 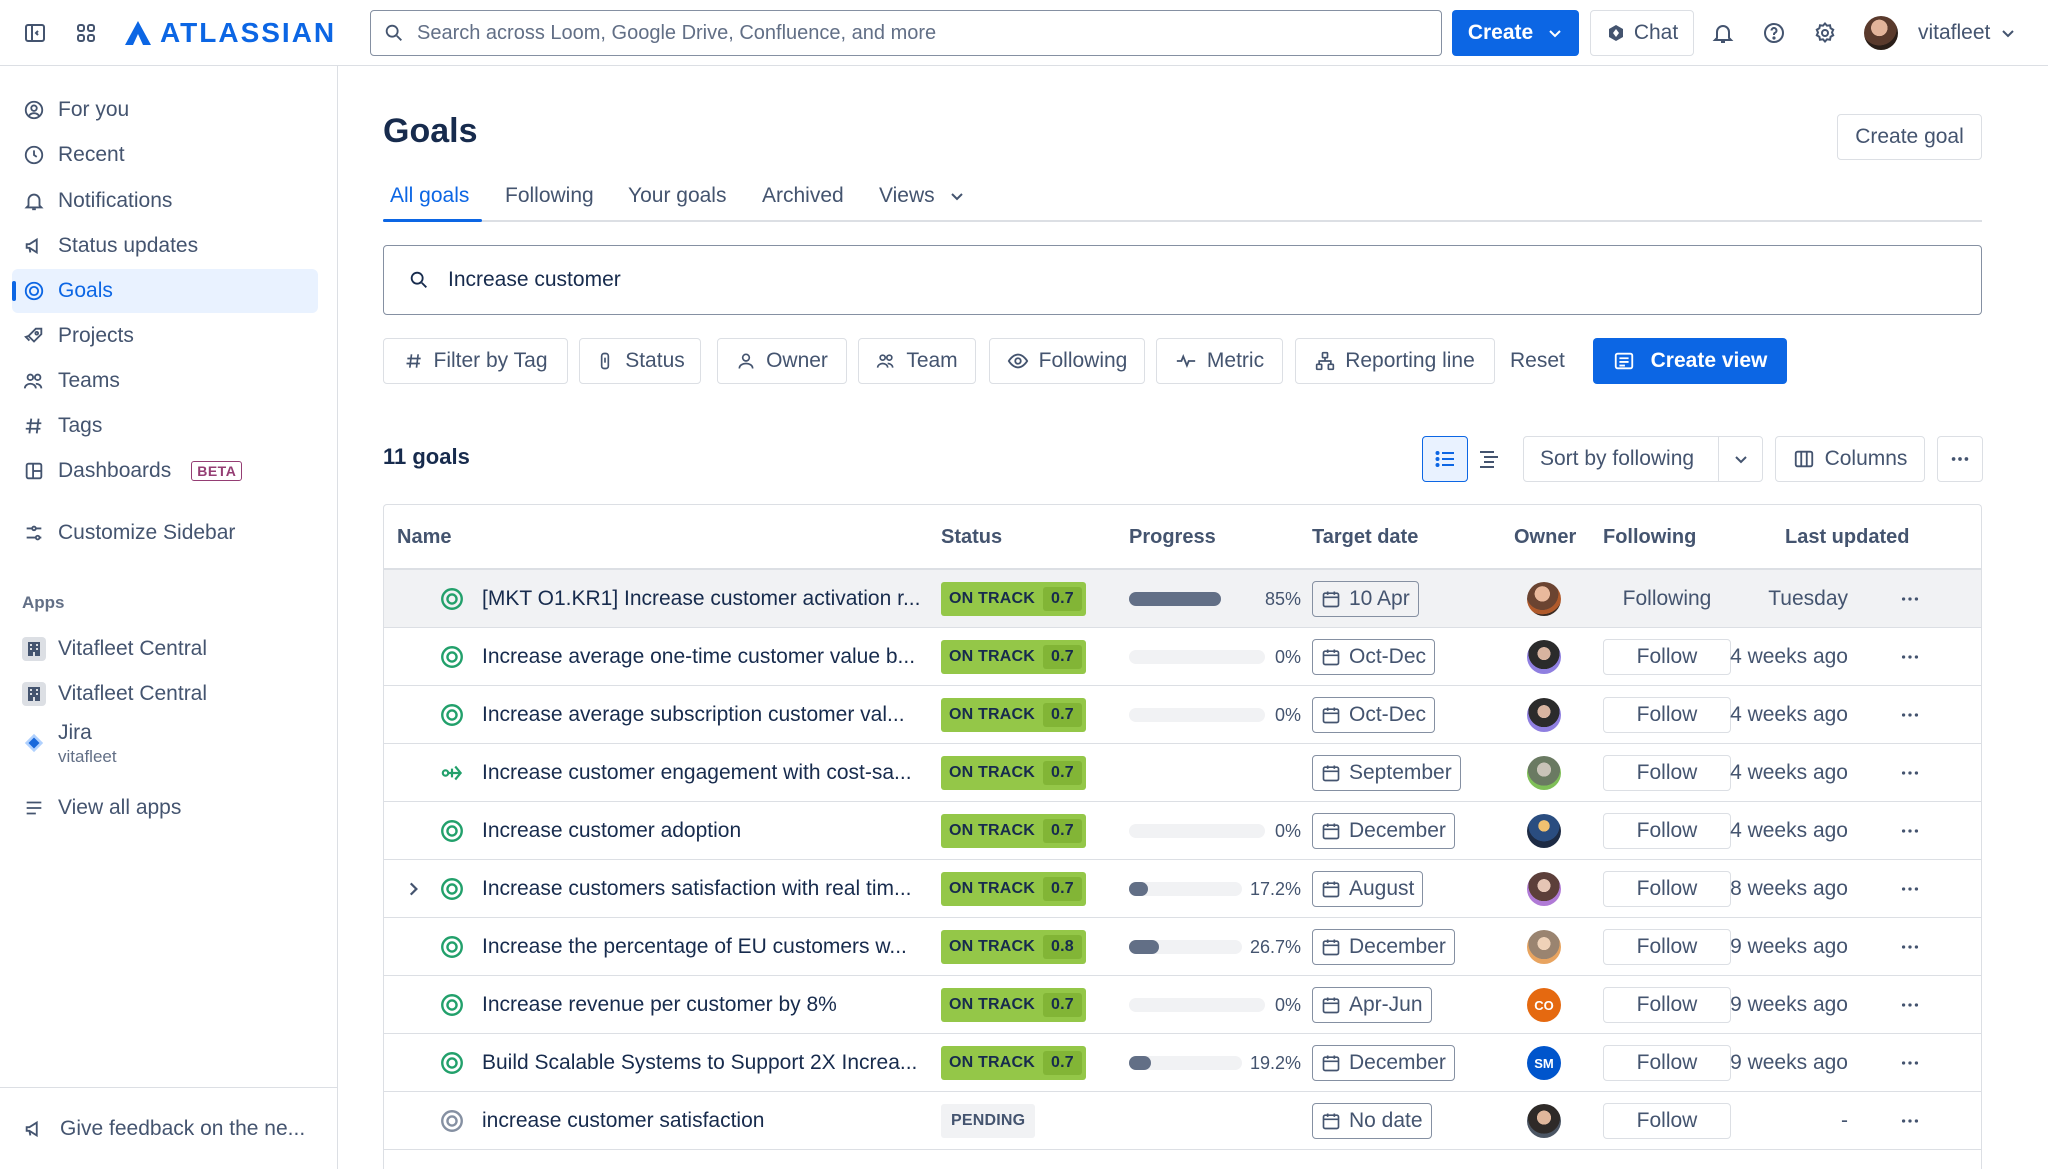 What do you see at coordinates (549, 196) in the screenshot?
I see `tab-following: Following` at bounding box center [549, 196].